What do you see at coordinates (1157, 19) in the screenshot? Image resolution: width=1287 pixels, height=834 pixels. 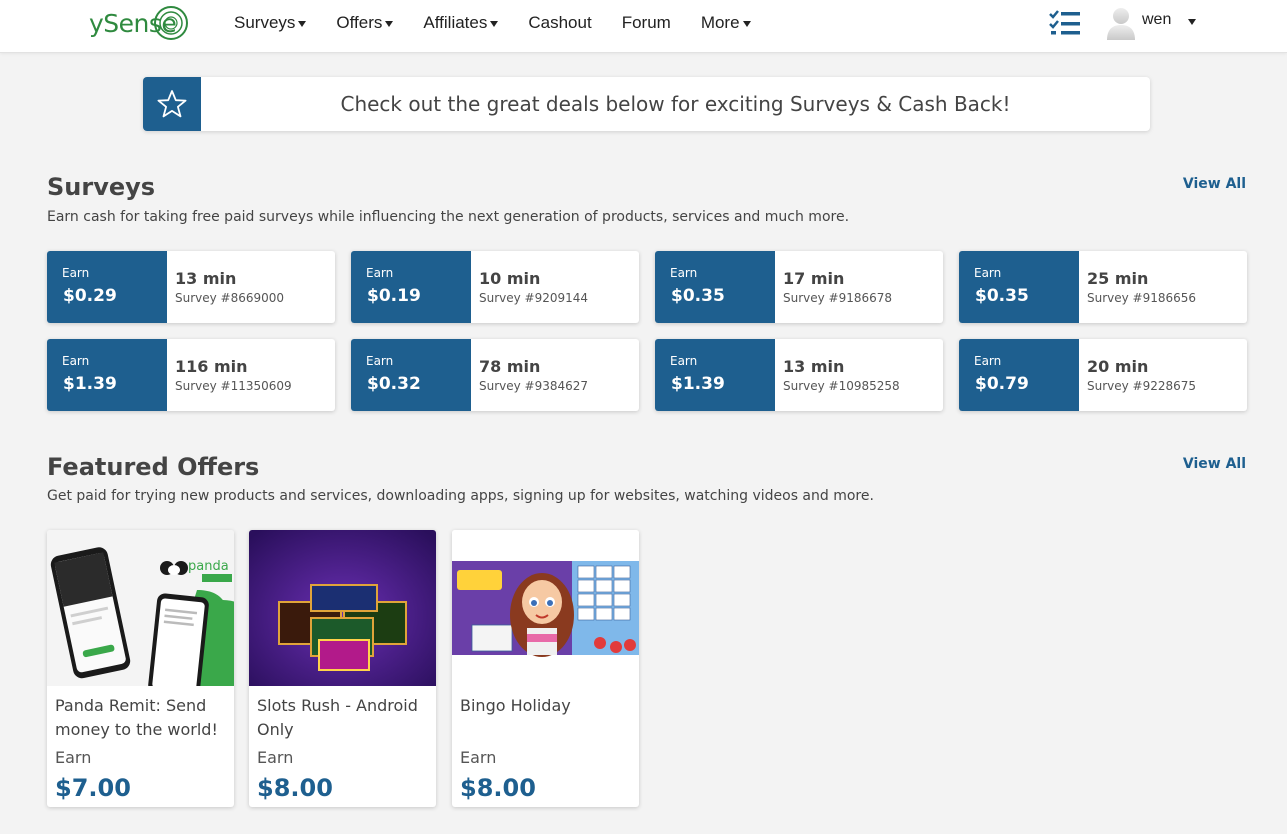 I see `user-name: wen` at bounding box center [1157, 19].